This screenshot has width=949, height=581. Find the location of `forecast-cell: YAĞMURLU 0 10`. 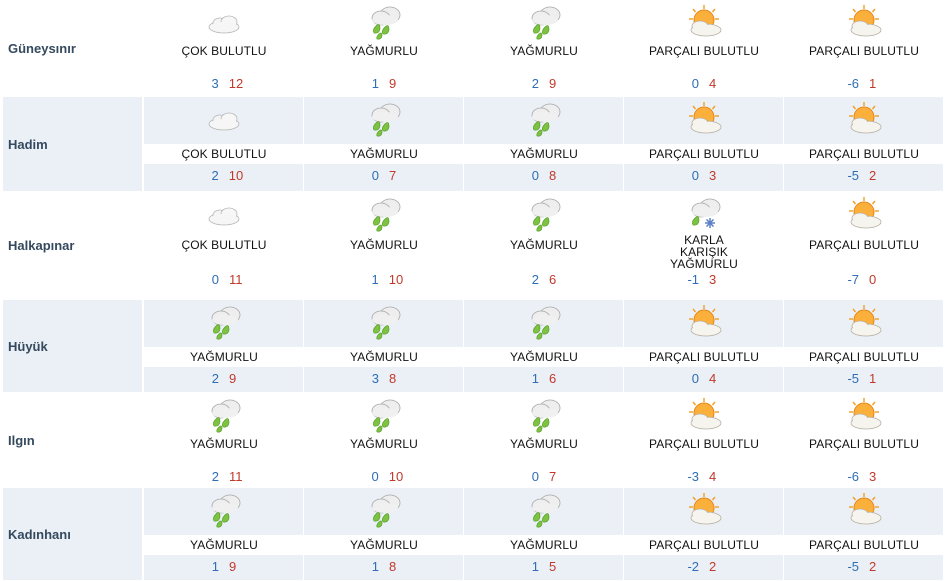

forecast-cell: YAĞMURLU 0 10 is located at coordinates (384, 440).